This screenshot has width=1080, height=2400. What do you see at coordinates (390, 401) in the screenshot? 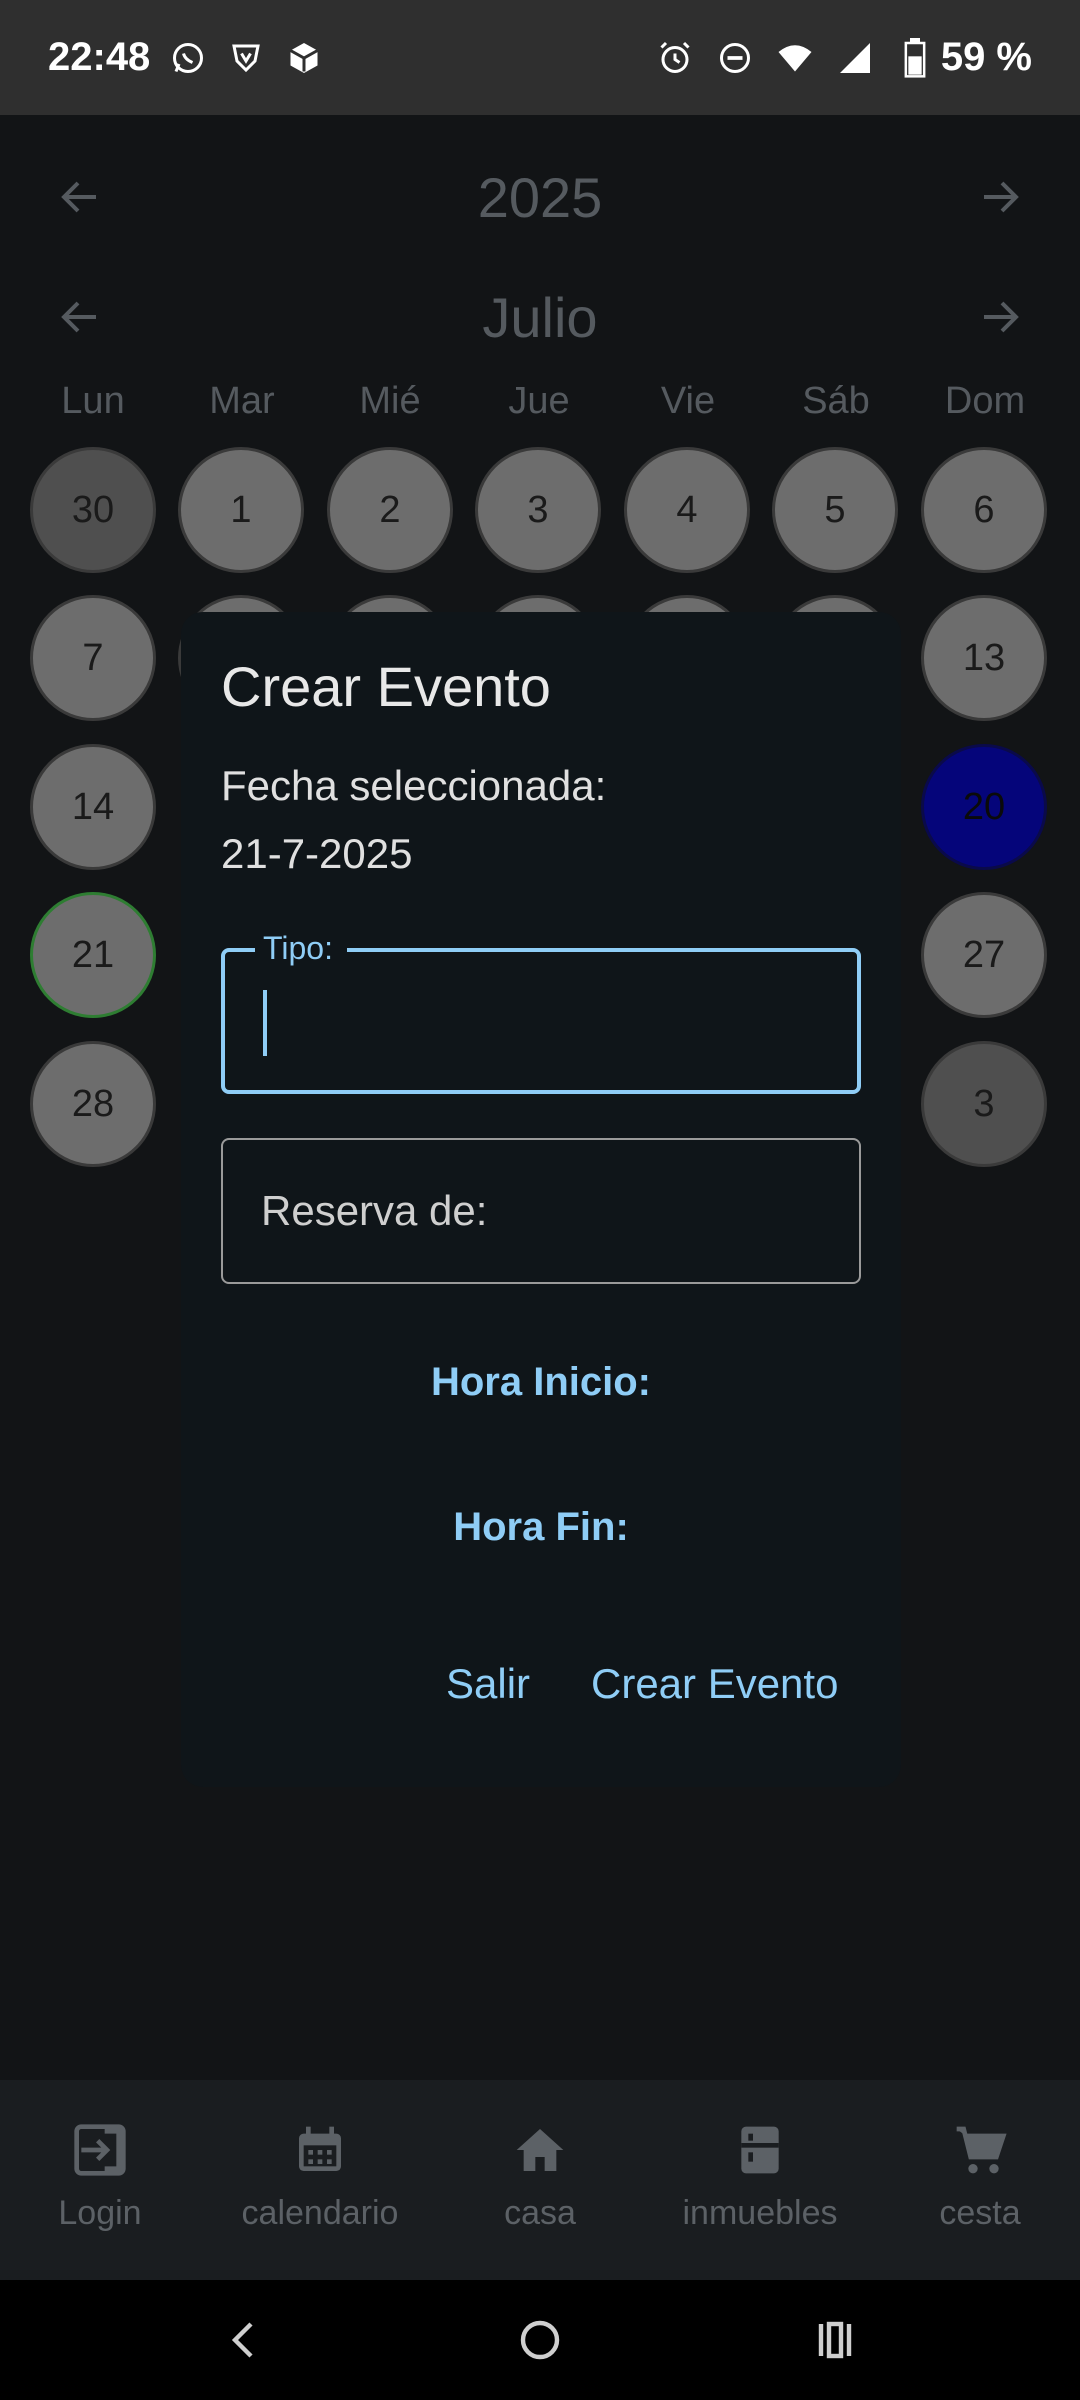
I see `weekday-wed: Mié` at bounding box center [390, 401].